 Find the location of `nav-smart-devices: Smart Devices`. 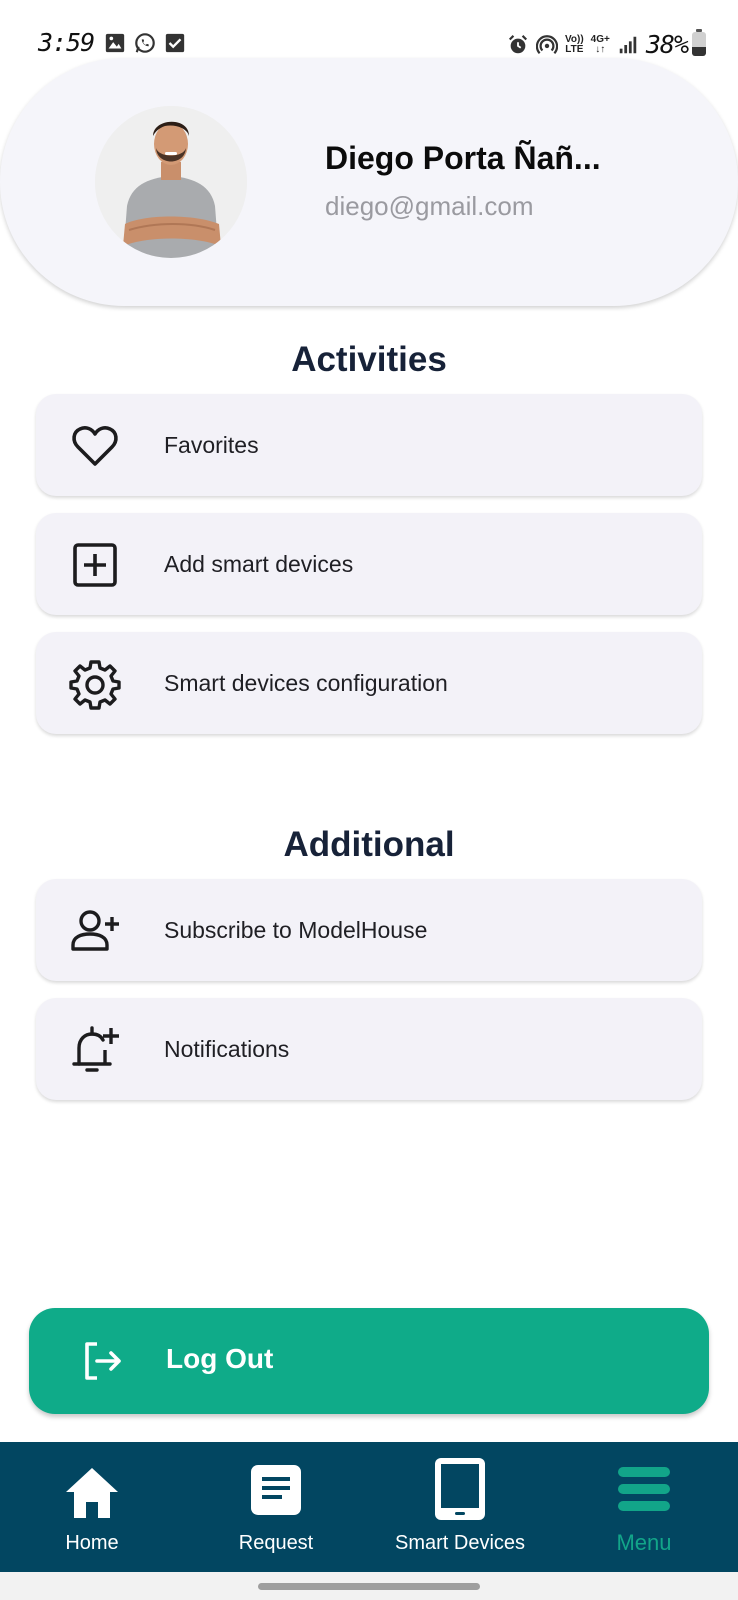

nav-smart-devices: Smart Devices is located at coordinates (460, 1507).